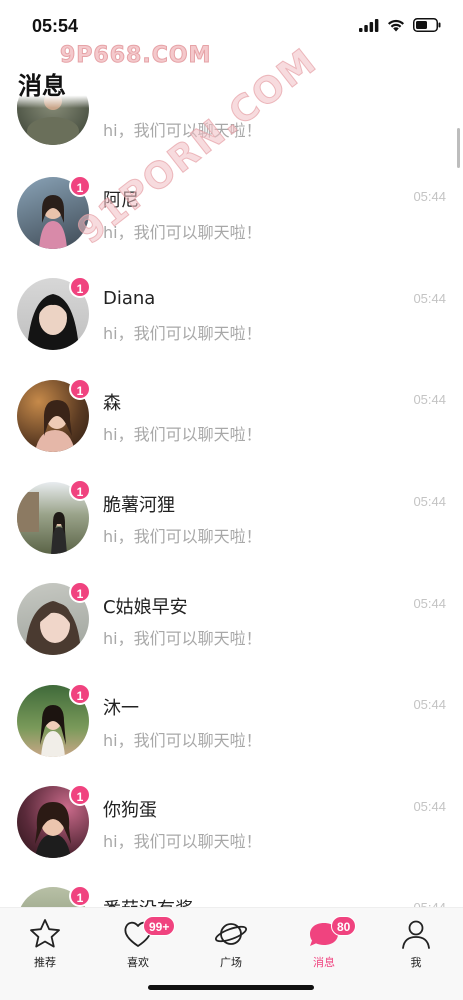 The height and width of the screenshot is (1000, 463). Describe the element at coordinates (138, 87) in the screenshot. I see `page-title: 消息` at that location.